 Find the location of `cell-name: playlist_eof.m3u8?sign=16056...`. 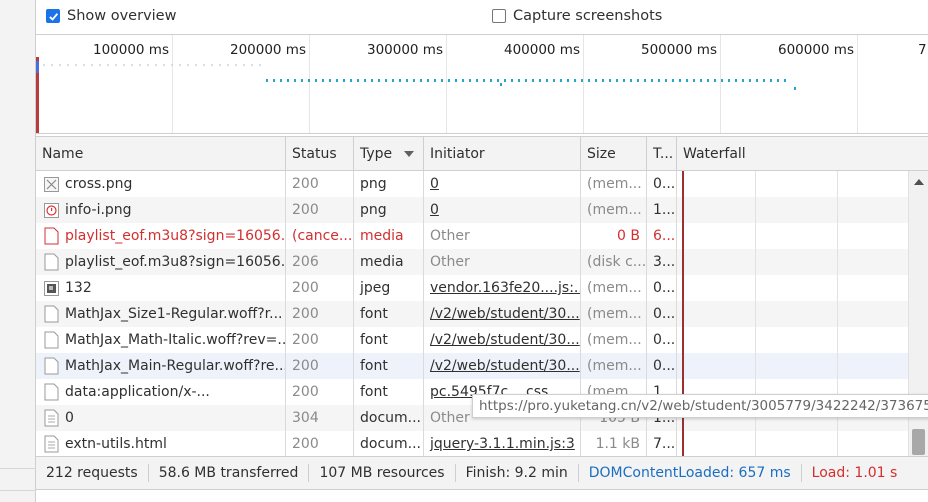

cell-name: playlist_eof.m3u8?sign=16056... is located at coordinates (161, 236).